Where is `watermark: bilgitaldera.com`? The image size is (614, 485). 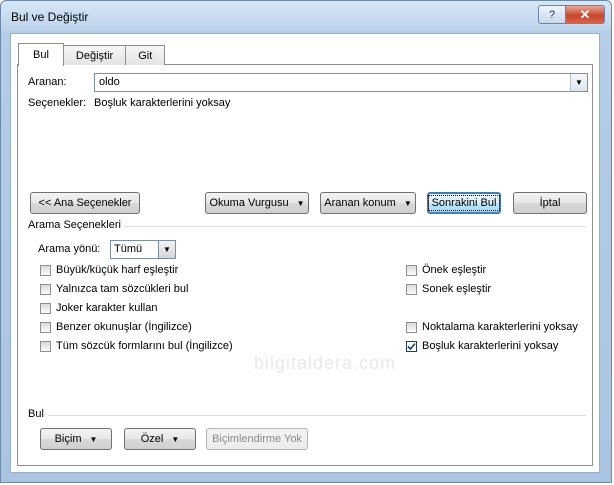
watermark: bilgitaldera.com is located at coordinates (325, 363).